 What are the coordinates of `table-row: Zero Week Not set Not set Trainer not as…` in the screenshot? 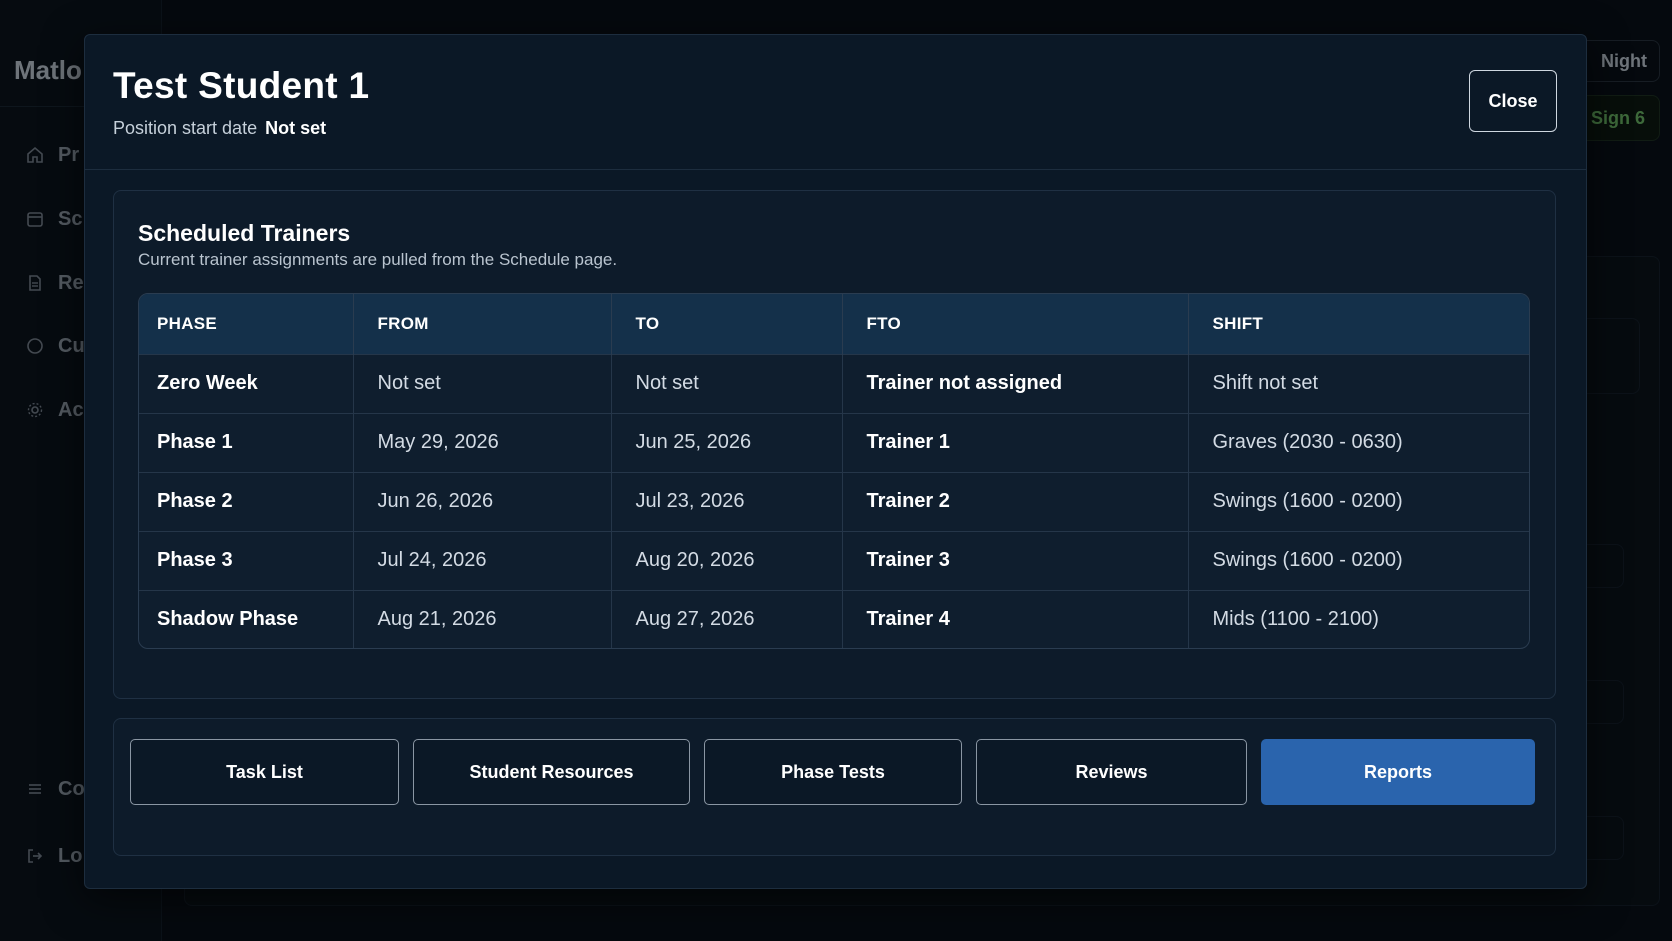 It's located at (834, 383).